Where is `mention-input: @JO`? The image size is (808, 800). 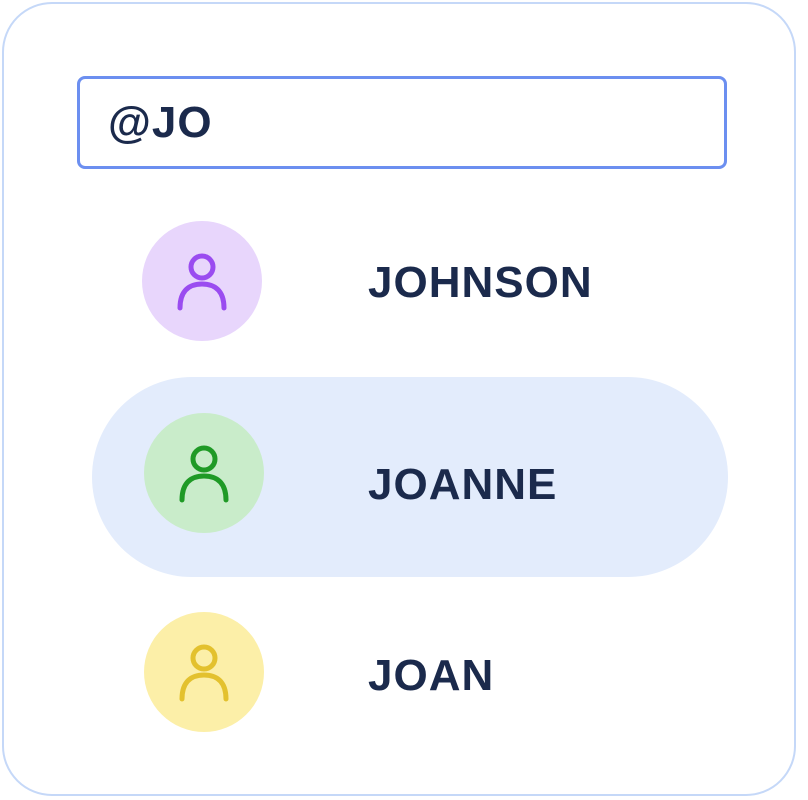 mention-input: @JO is located at coordinates (402, 122).